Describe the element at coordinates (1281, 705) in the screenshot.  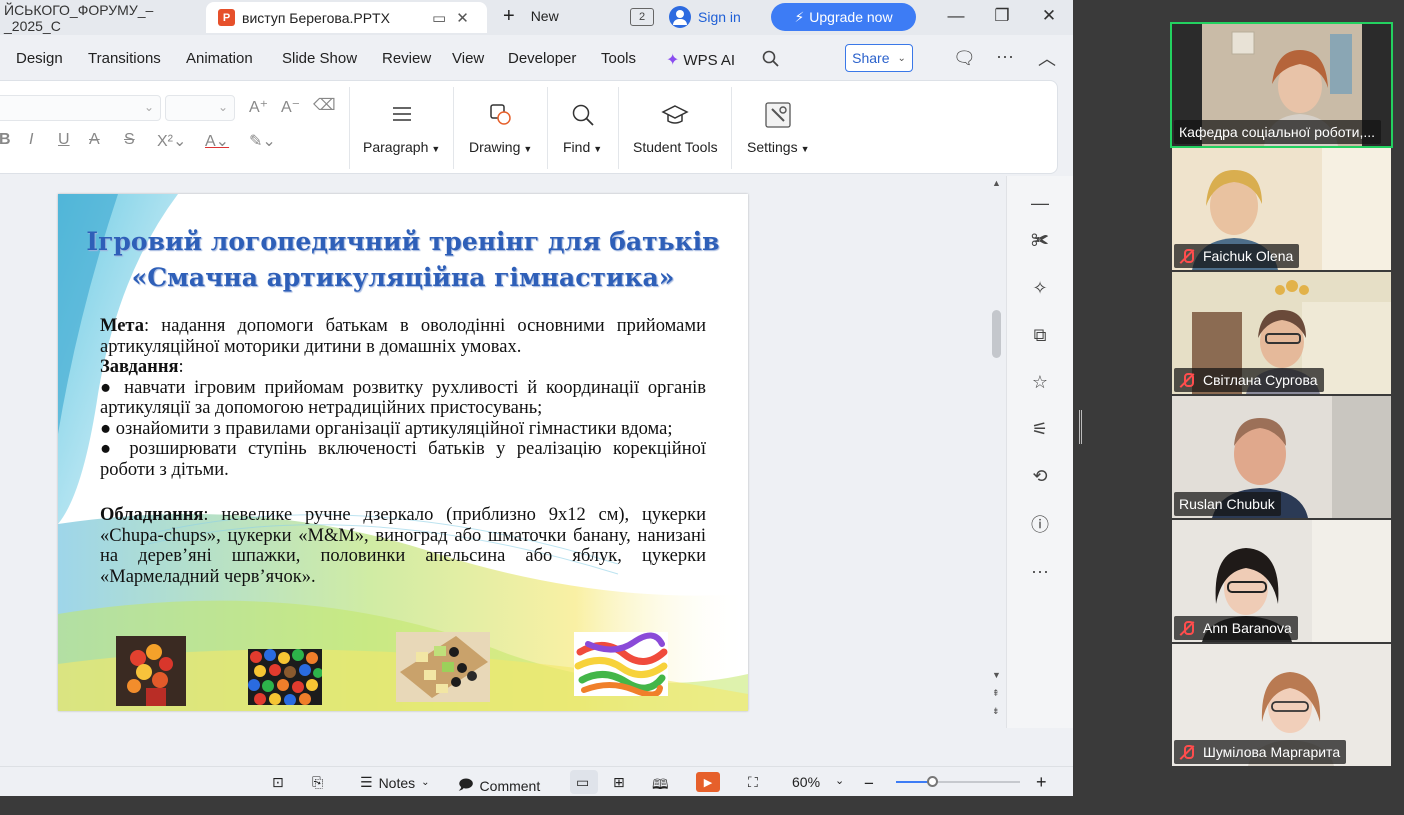
I see `participant-tile: Шумілова Маргарита` at that location.